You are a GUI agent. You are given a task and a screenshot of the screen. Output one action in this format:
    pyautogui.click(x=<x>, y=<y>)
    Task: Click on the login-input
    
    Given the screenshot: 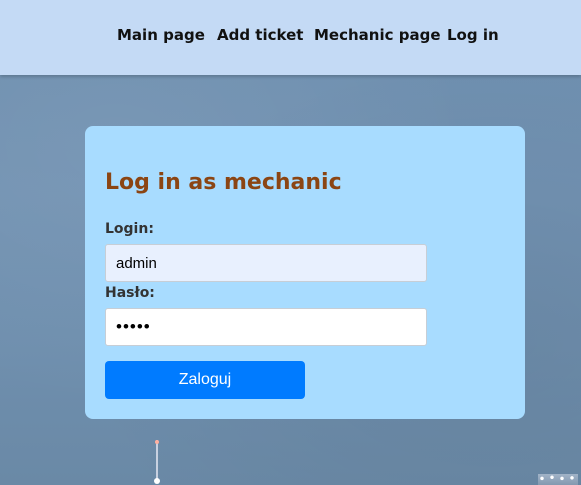 What is the action you would take?
    pyautogui.click(x=266, y=263)
    